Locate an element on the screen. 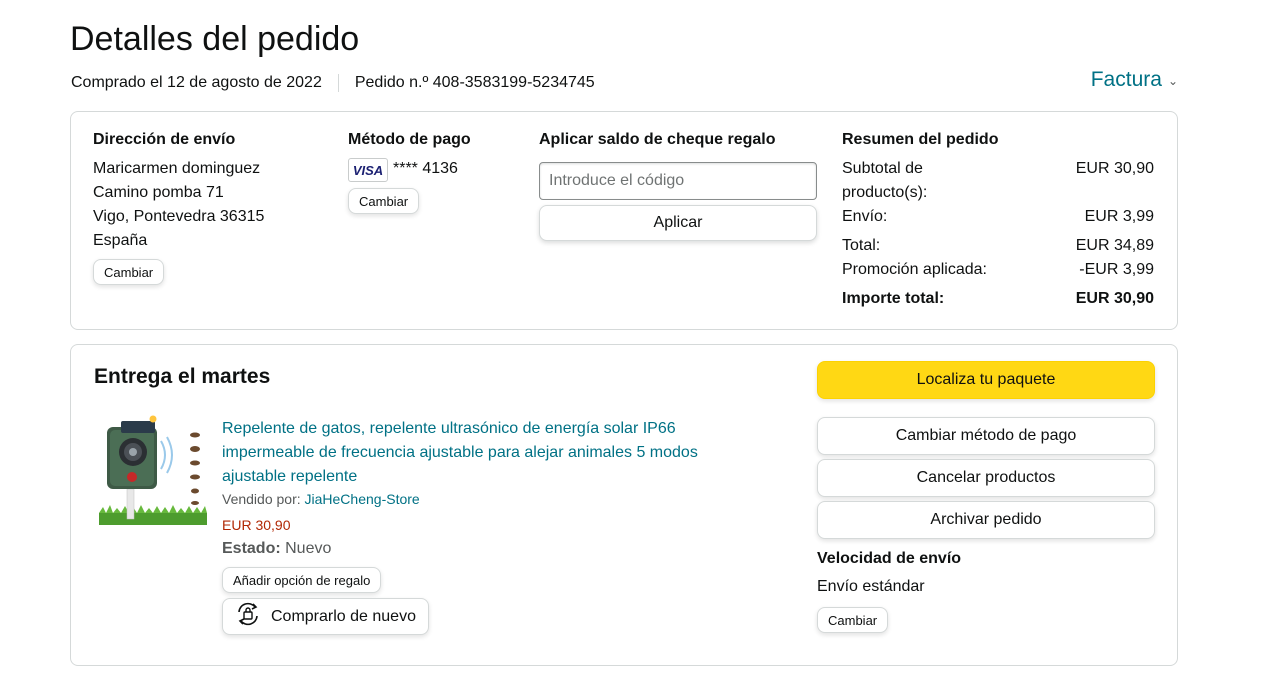  product-image-art is located at coordinates (153, 470).